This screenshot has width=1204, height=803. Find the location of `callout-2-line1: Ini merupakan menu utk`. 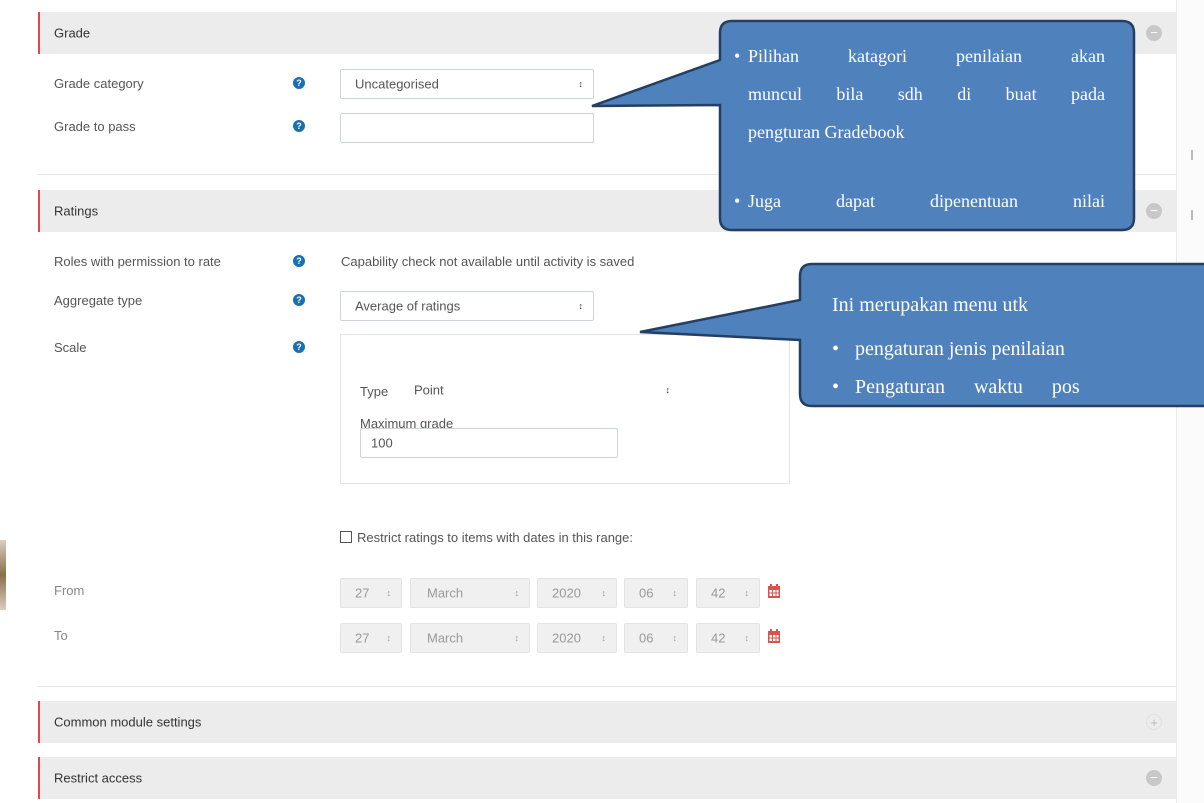

callout-2-line1: Ini merupakan menu utk is located at coordinates (930, 305).